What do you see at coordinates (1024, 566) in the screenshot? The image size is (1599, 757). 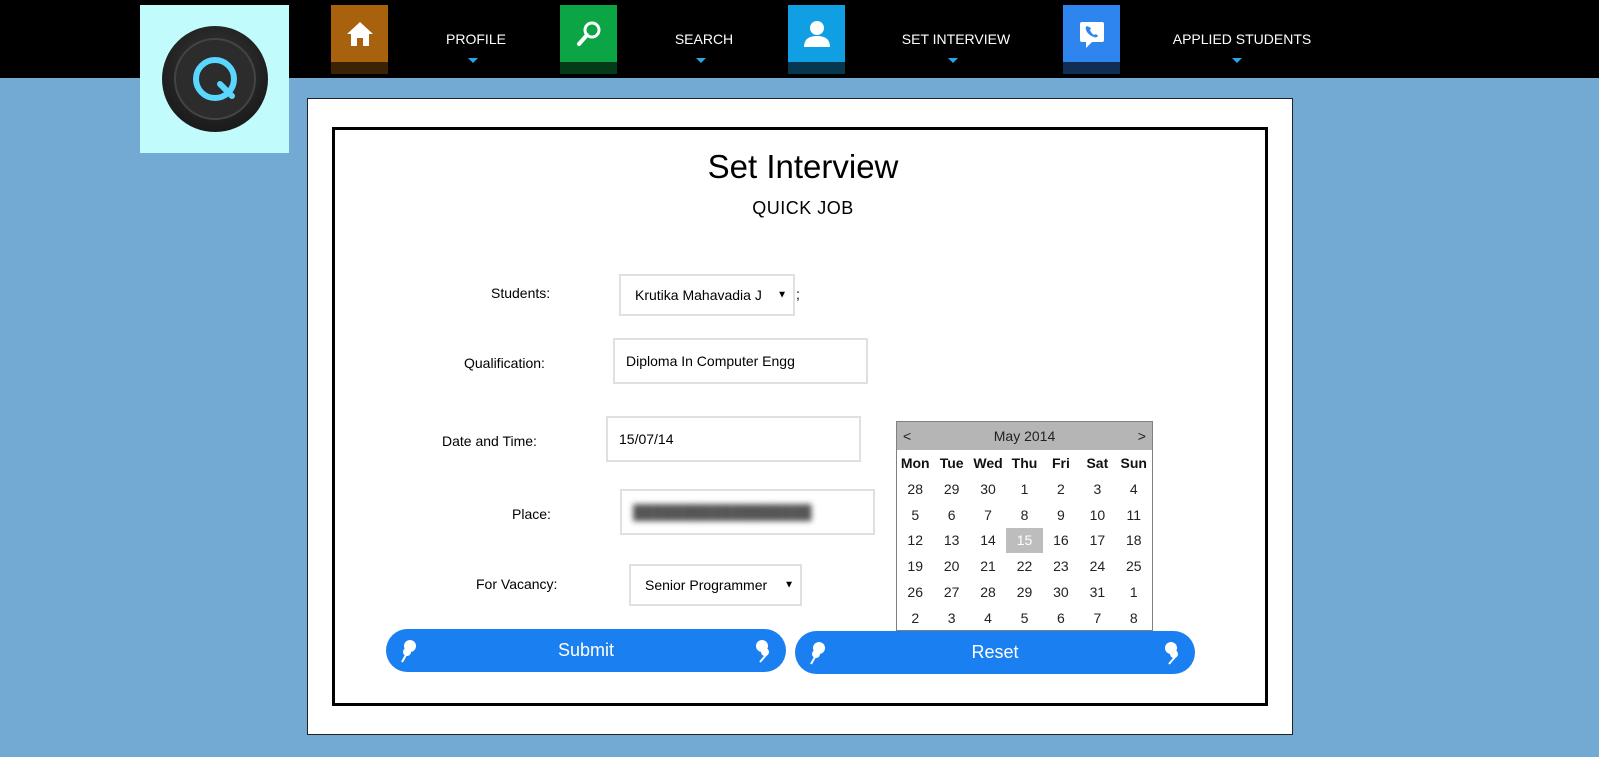 I see `calendar-day: 22` at bounding box center [1024, 566].